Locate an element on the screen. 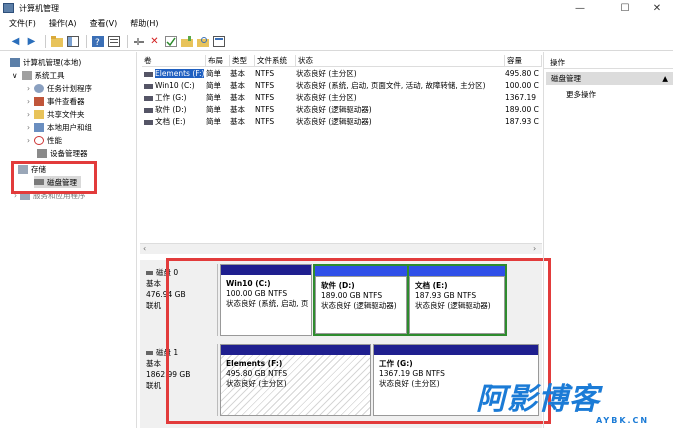 The height and width of the screenshot is (429, 673). collapse-up-icon: ▲ is located at coordinates (665, 78).